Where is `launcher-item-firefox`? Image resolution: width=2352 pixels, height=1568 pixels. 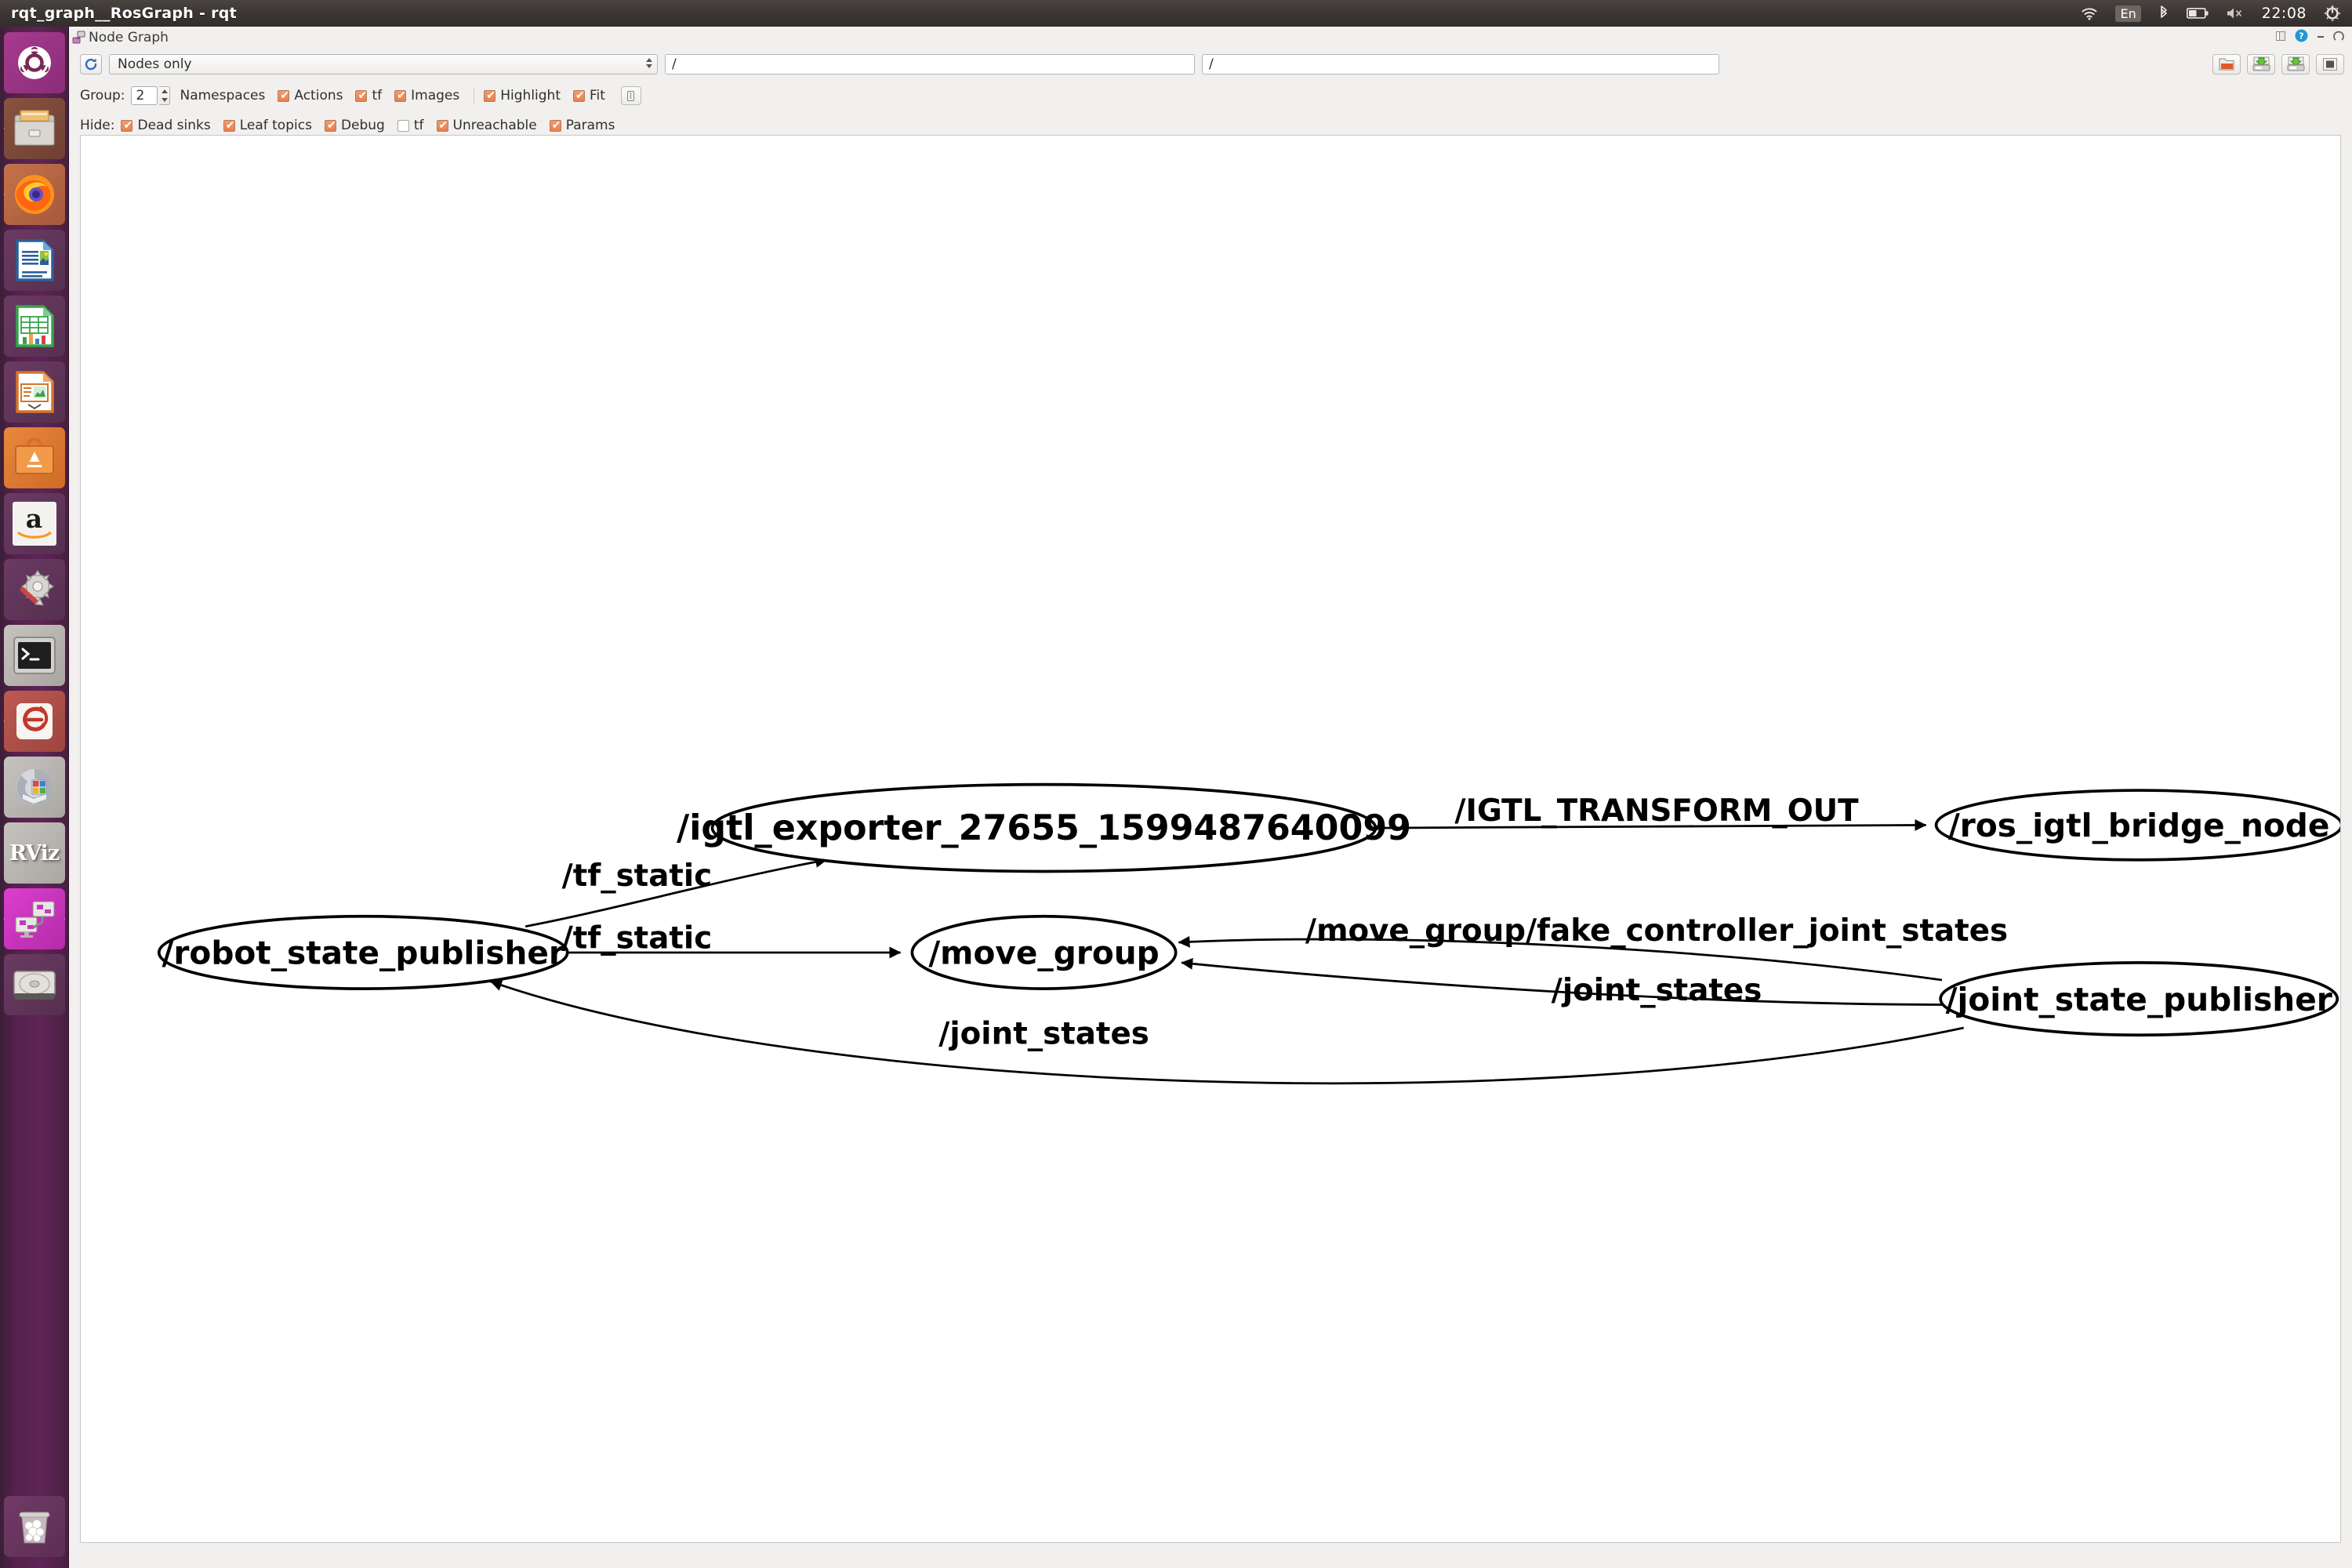
launcher-item-firefox is located at coordinates (34, 195).